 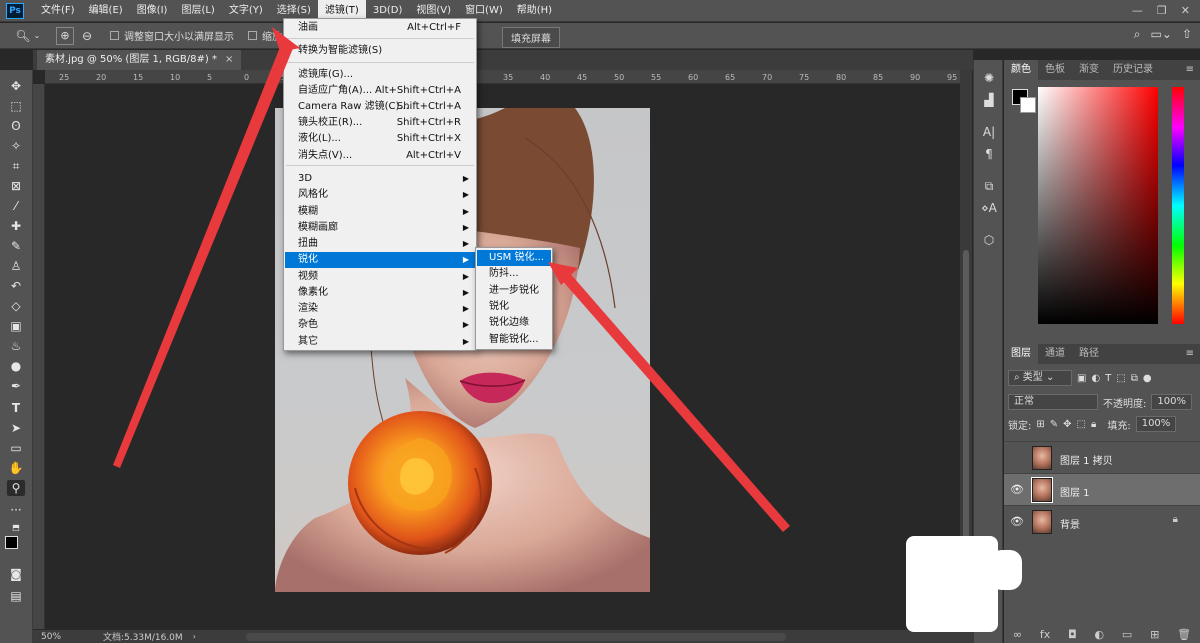 What do you see at coordinates (58, 637) in the screenshot?
I see `zoom-level: 50%` at bounding box center [58, 637].